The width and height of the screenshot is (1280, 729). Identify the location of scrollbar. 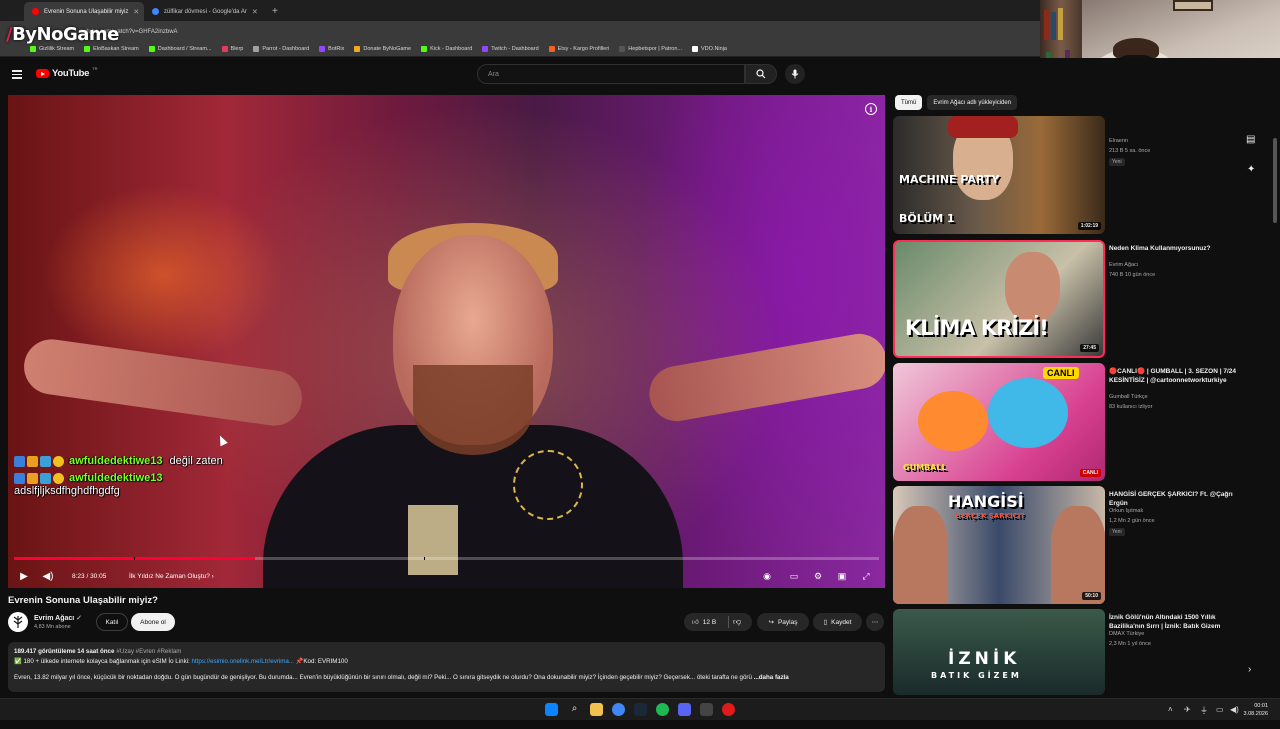
(1275, 180).